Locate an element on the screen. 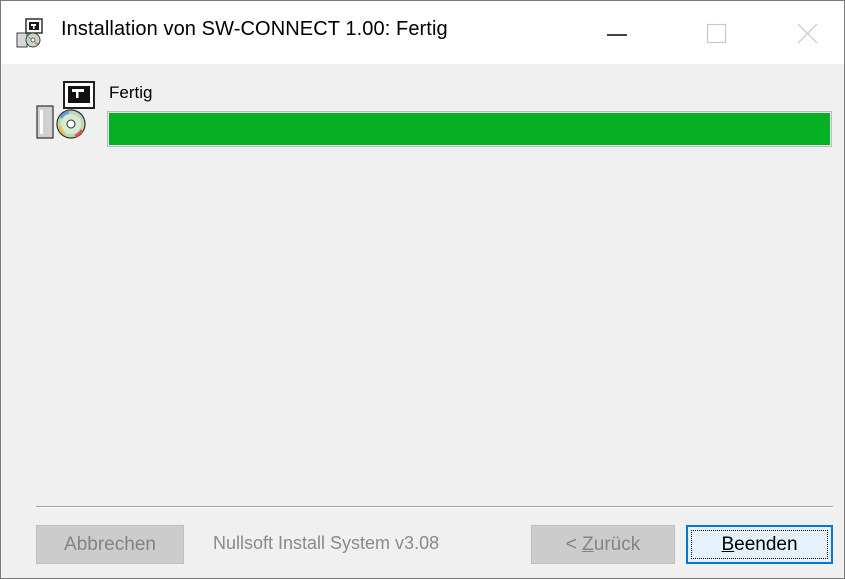 This screenshot has width=845, height=579. back-button-label: < Zurück is located at coordinates (603, 545).